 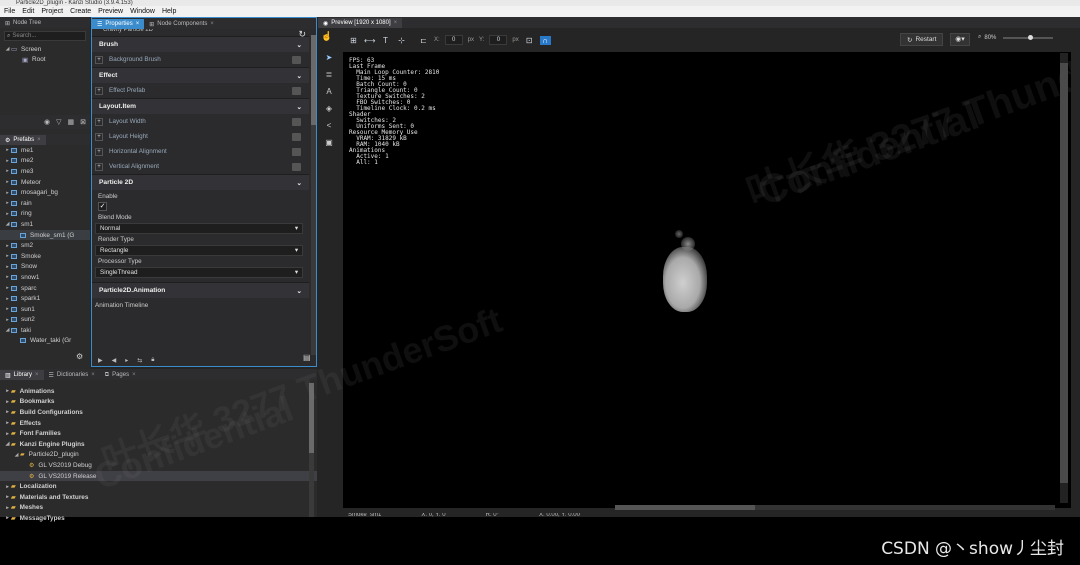 What do you see at coordinates (45, 182) in the screenshot?
I see `prefab-item: ▸ Meteor` at bounding box center [45, 182].